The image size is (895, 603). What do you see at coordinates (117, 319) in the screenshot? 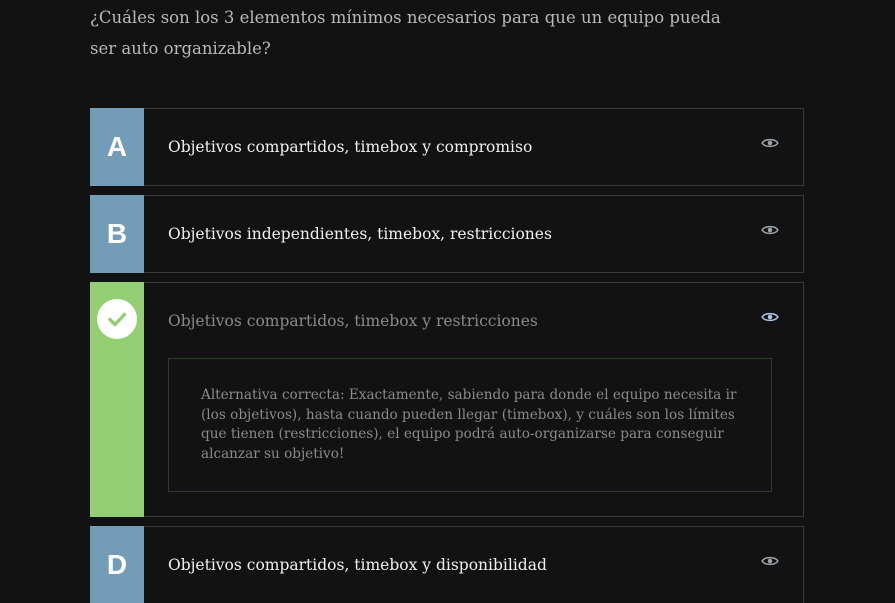
I see `checkmark-icon` at bounding box center [117, 319].